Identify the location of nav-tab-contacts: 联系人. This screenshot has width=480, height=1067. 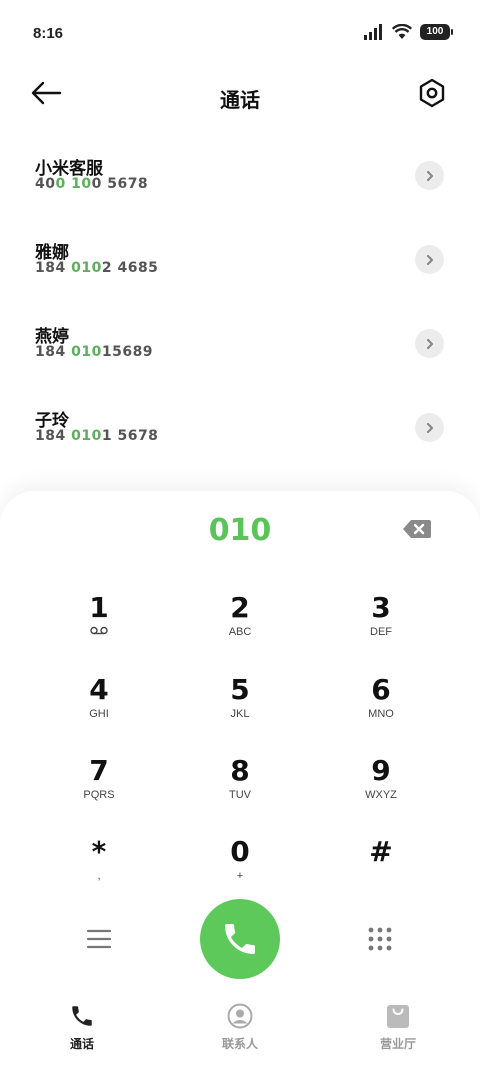
(240, 1029).